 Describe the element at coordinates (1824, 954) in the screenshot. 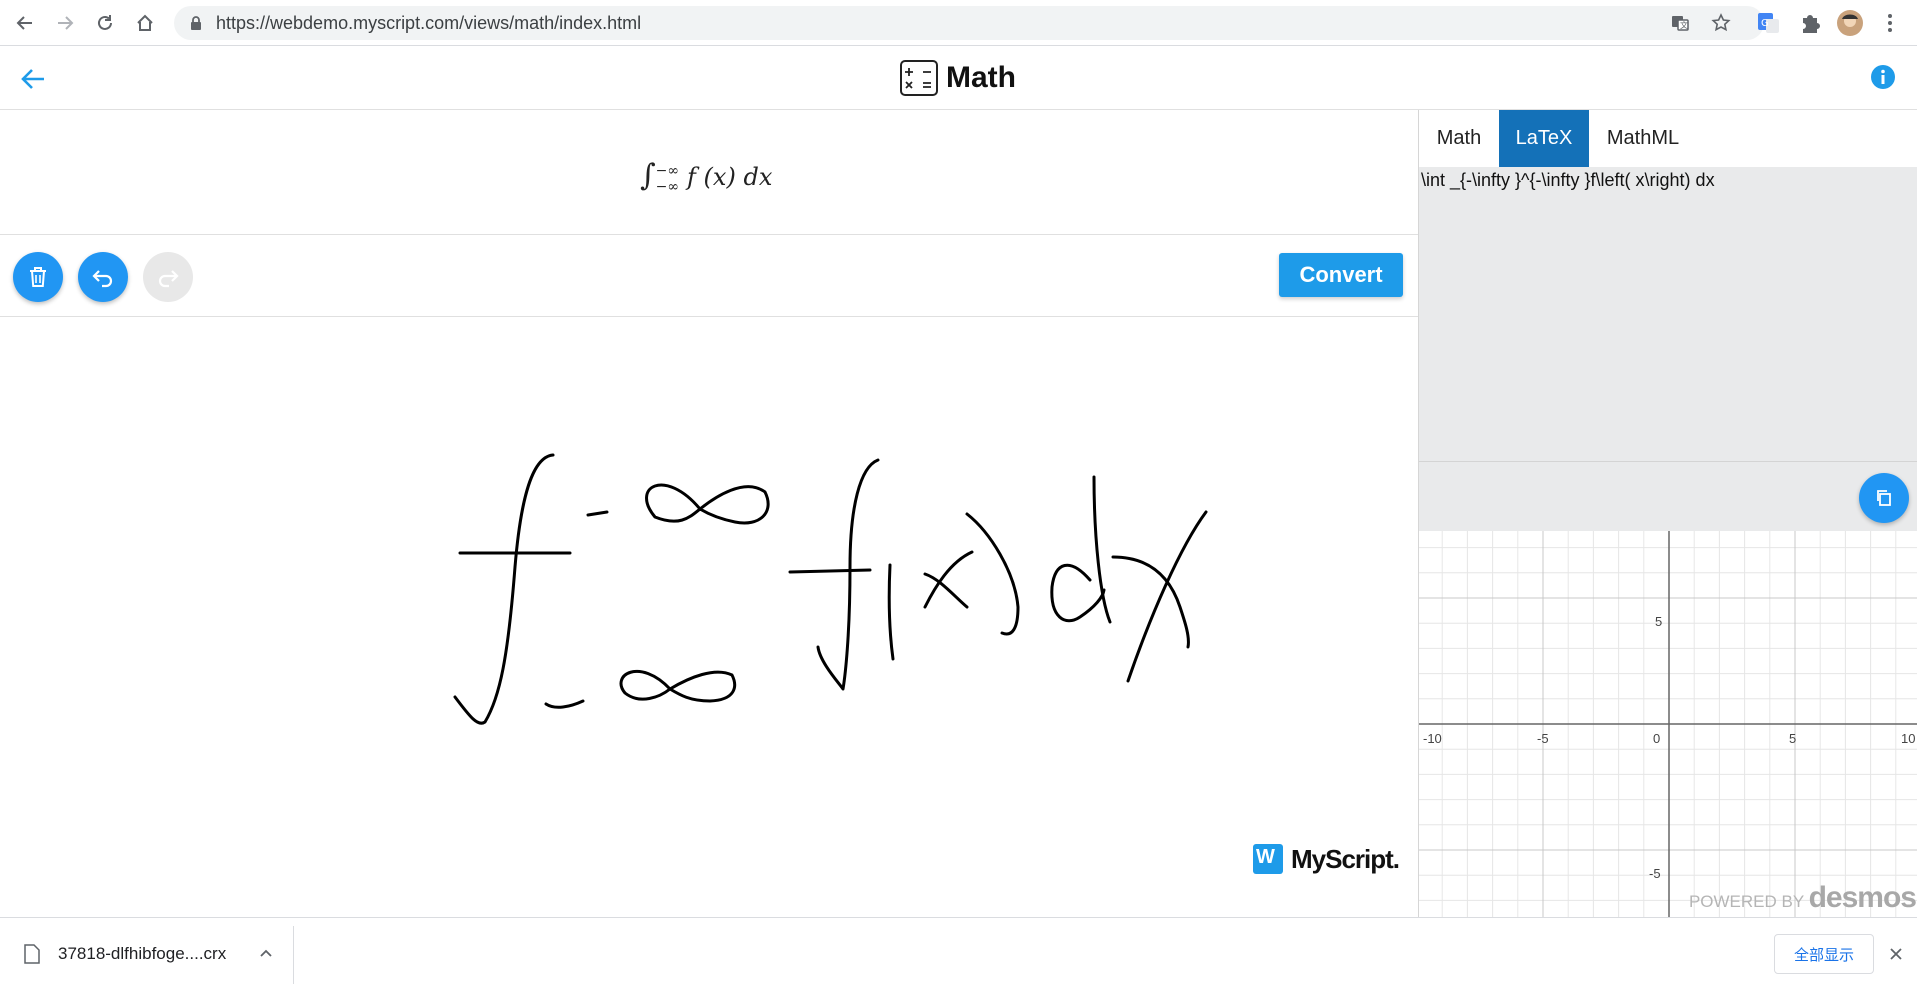

I see `show-all-button: 全部显示` at that location.